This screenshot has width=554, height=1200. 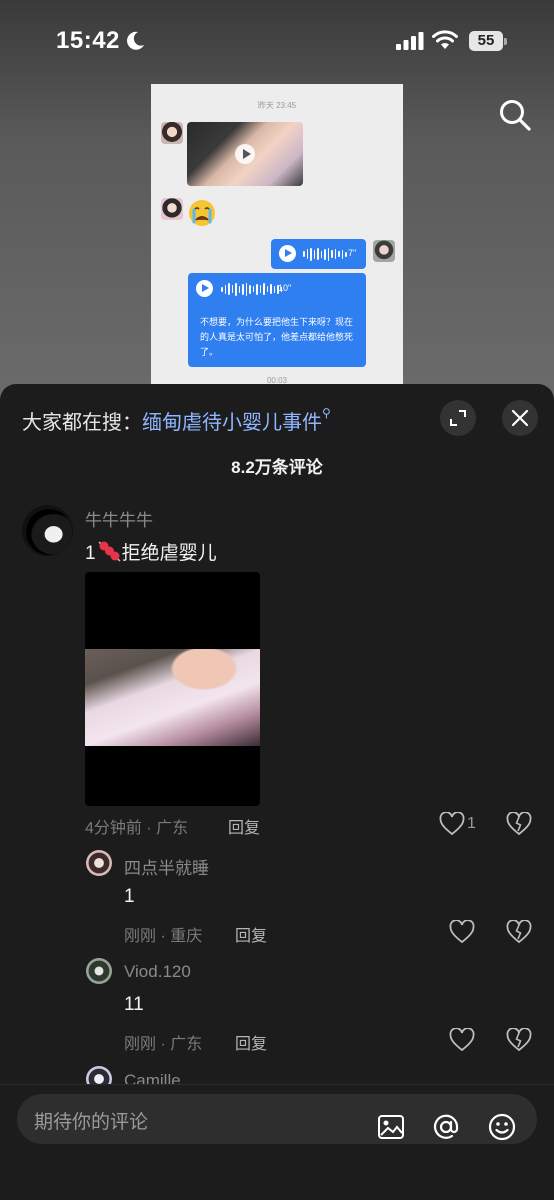 I want to click on expand-button, so click(x=458, y=418).